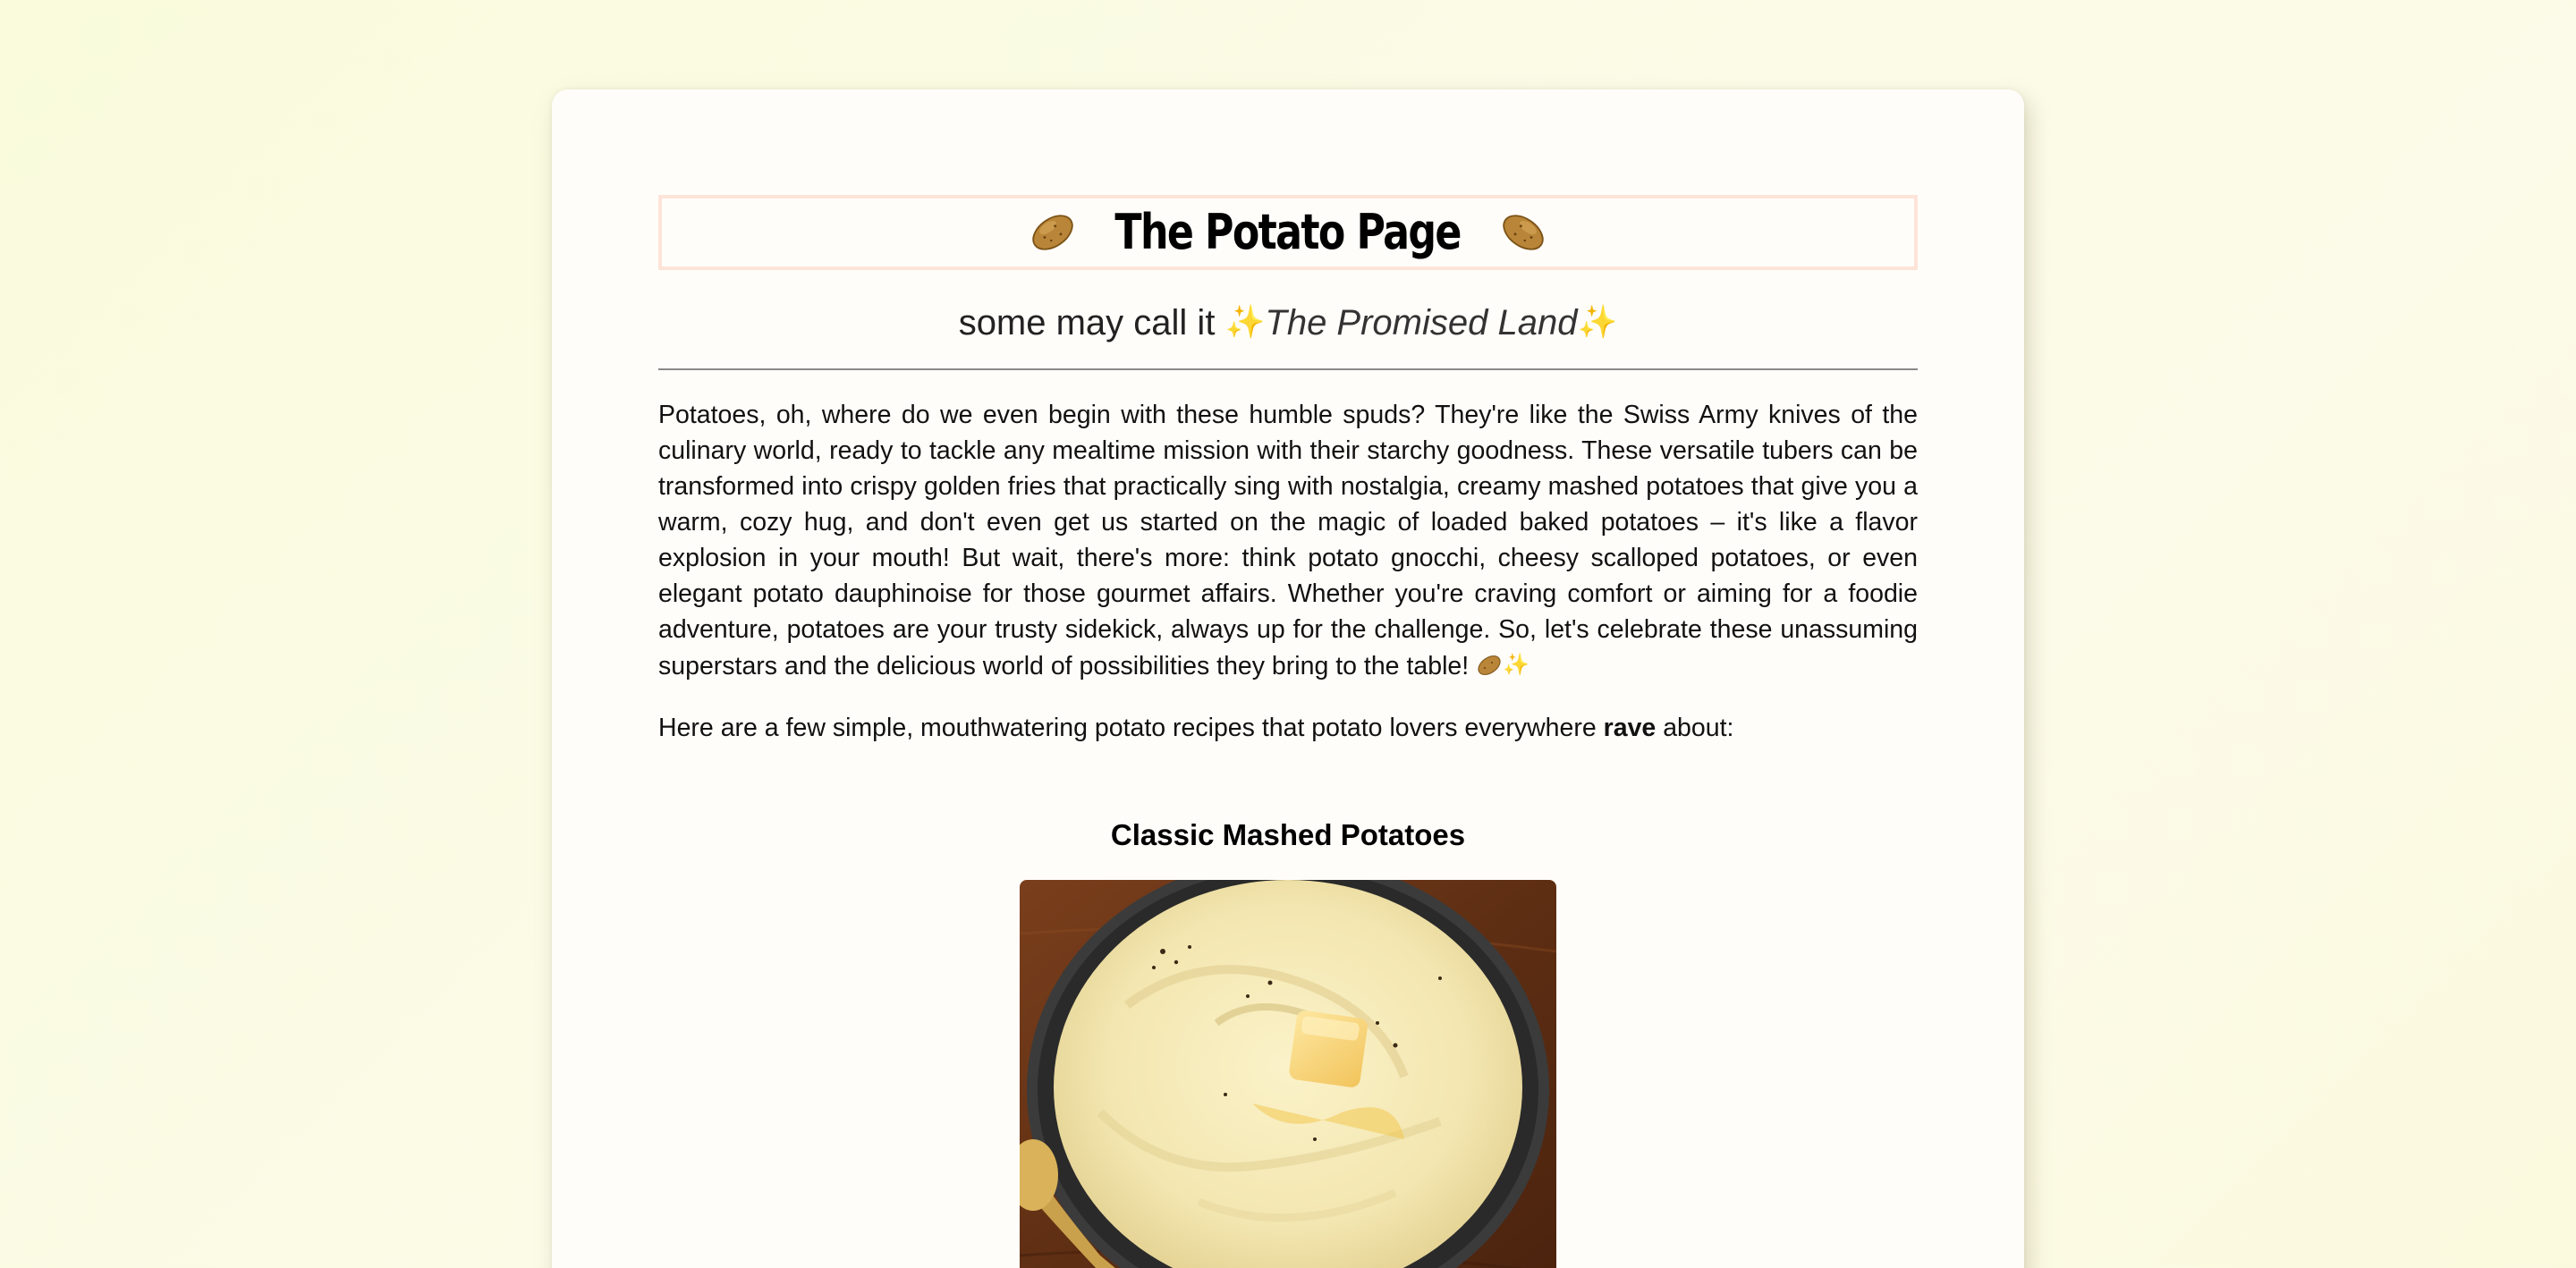 This screenshot has height=1268, width=2576. Describe the element at coordinates (1421, 322) in the screenshot. I see `subtitle-emphasis: The Promised Land` at that location.